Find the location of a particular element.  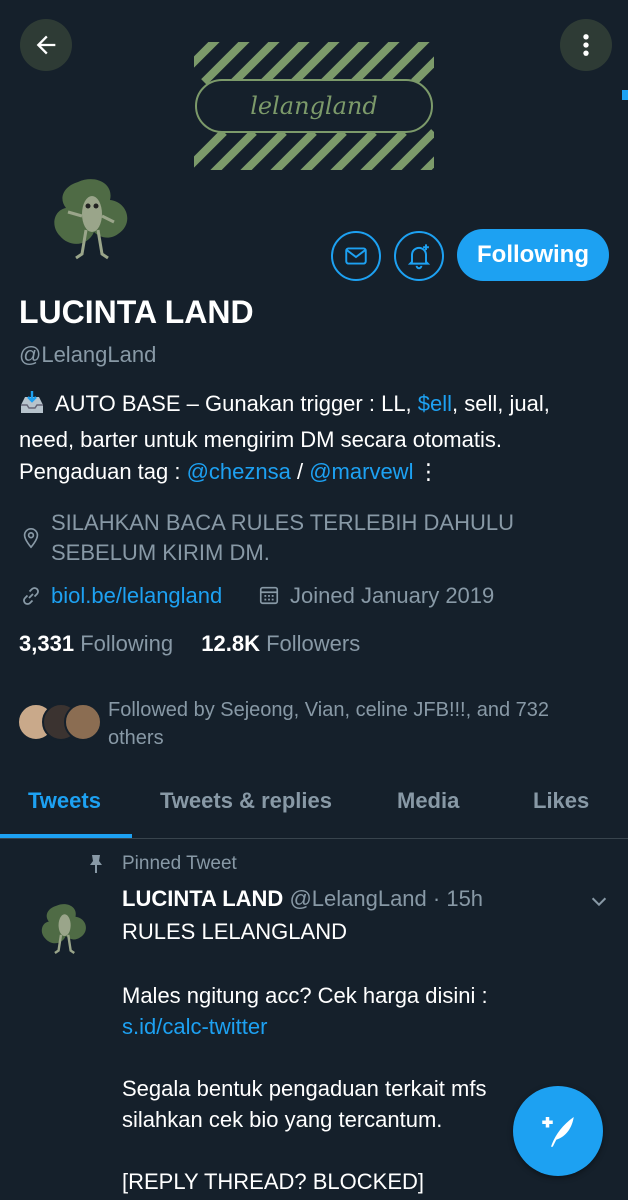

bell-plus-icon is located at coordinates (419, 257).